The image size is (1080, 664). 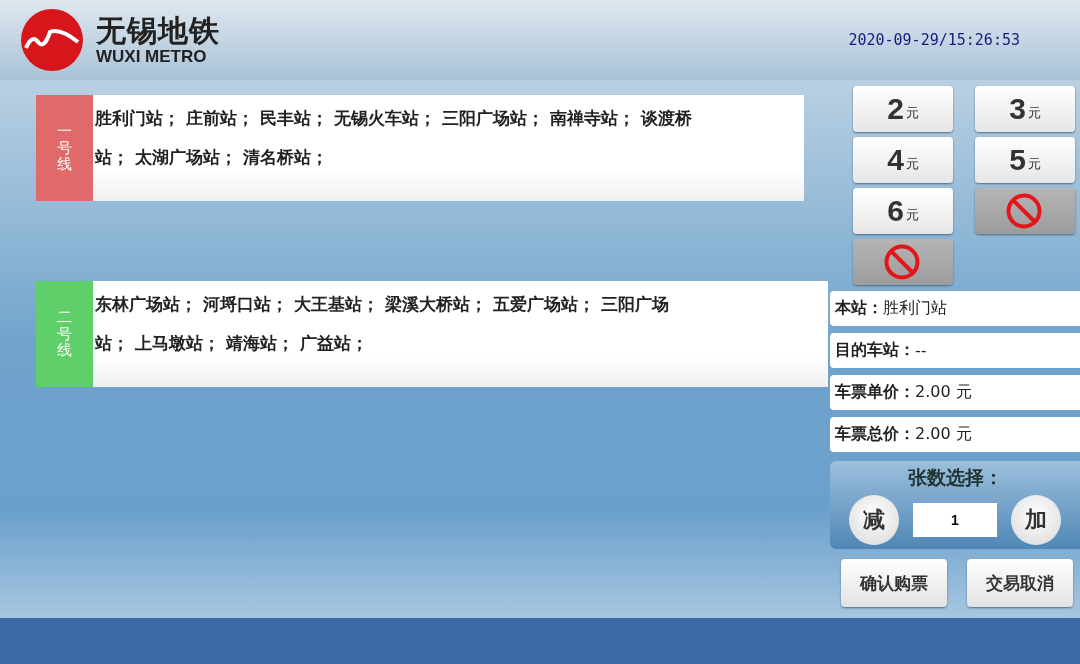 I want to click on fare-button: 4元, so click(x=903, y=160).